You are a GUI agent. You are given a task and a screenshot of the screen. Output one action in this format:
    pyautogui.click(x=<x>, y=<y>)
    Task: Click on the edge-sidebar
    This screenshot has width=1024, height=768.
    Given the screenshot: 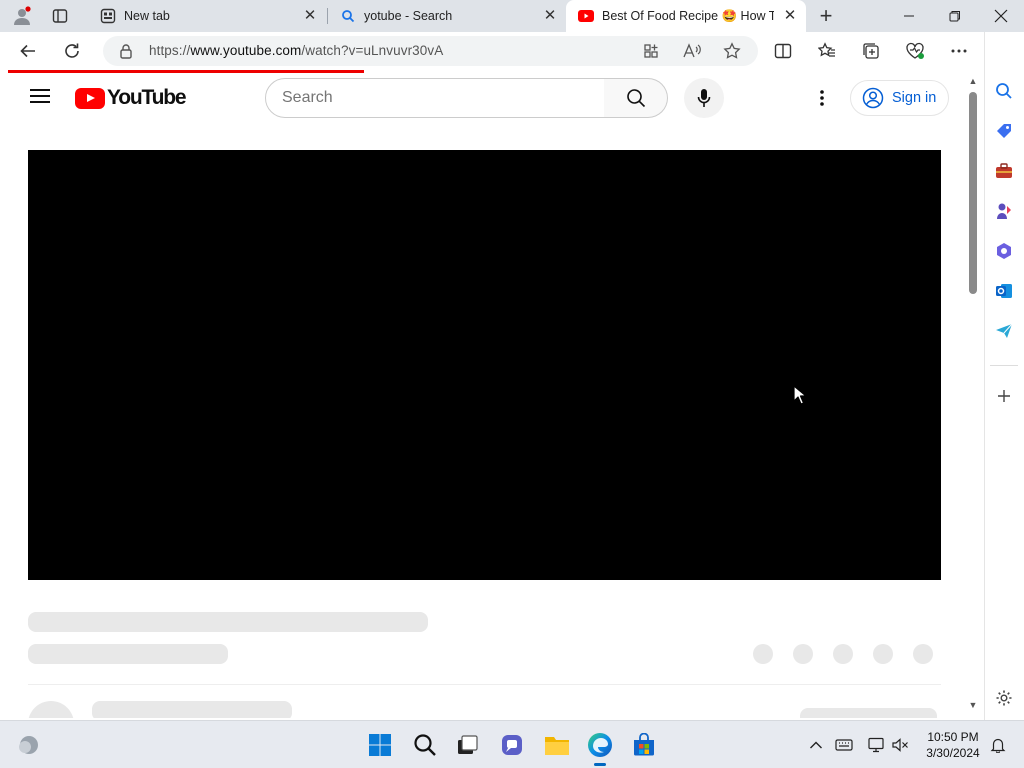 What is the action you would take?
    pyautogui.click(x=1004, y=376)
    